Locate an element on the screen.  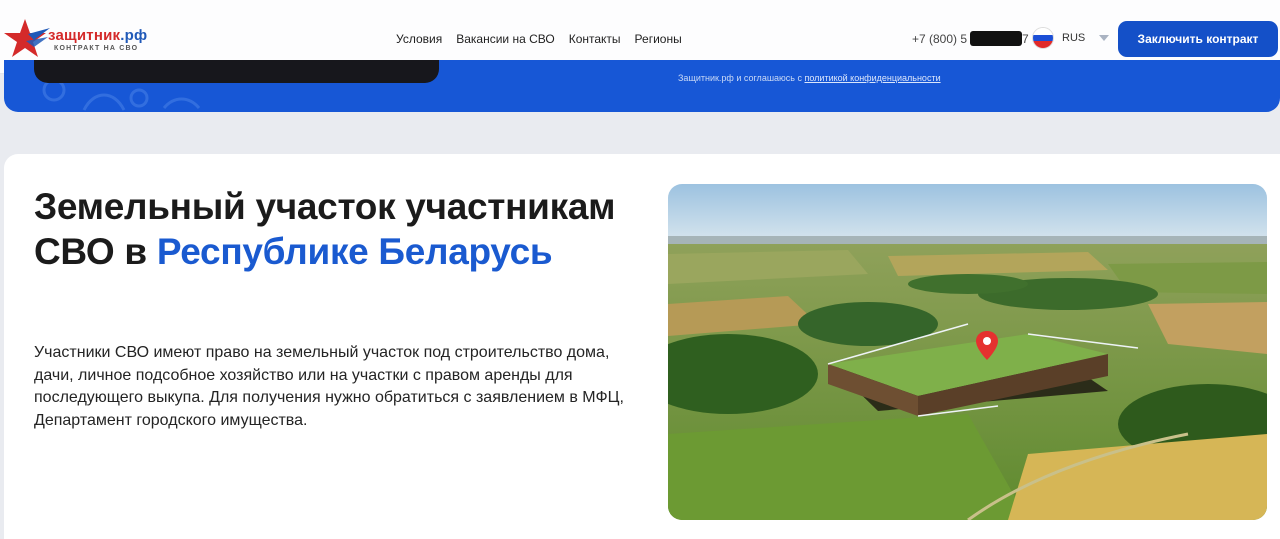
dark-input-pill is located at coordinates (236, 71).